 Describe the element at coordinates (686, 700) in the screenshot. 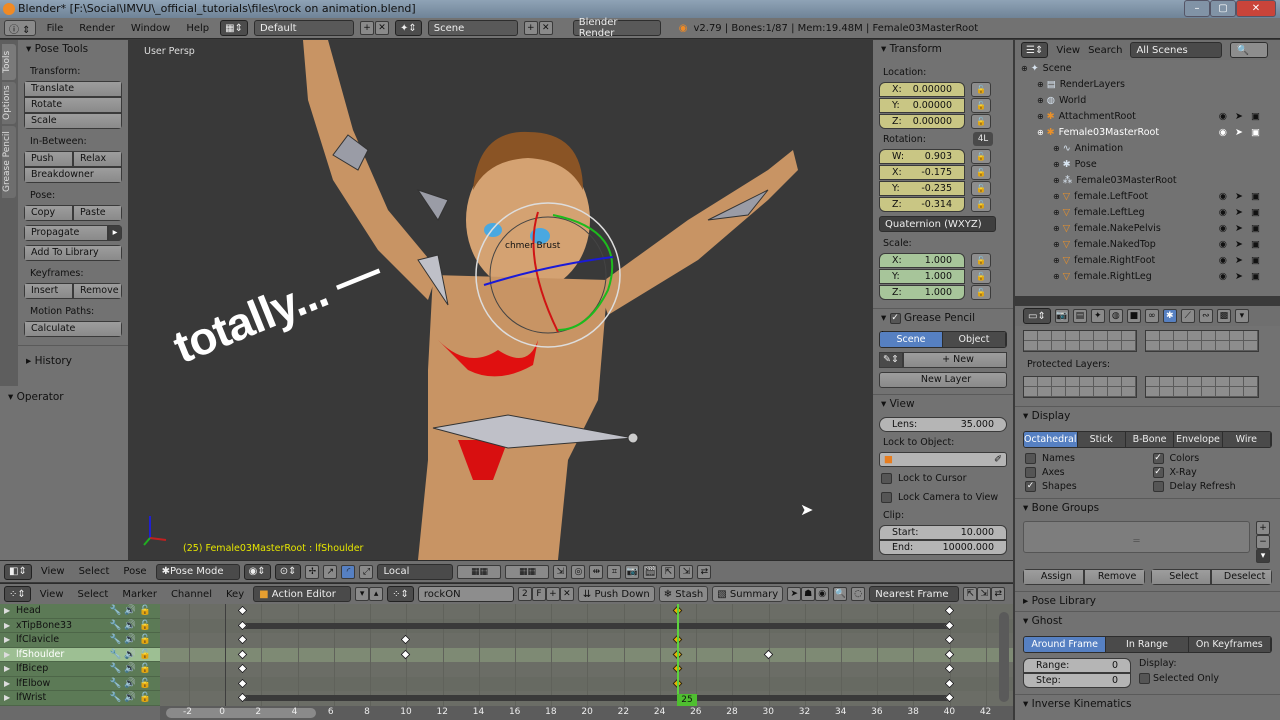

I see `current-frame-indicator: 25` at that location.